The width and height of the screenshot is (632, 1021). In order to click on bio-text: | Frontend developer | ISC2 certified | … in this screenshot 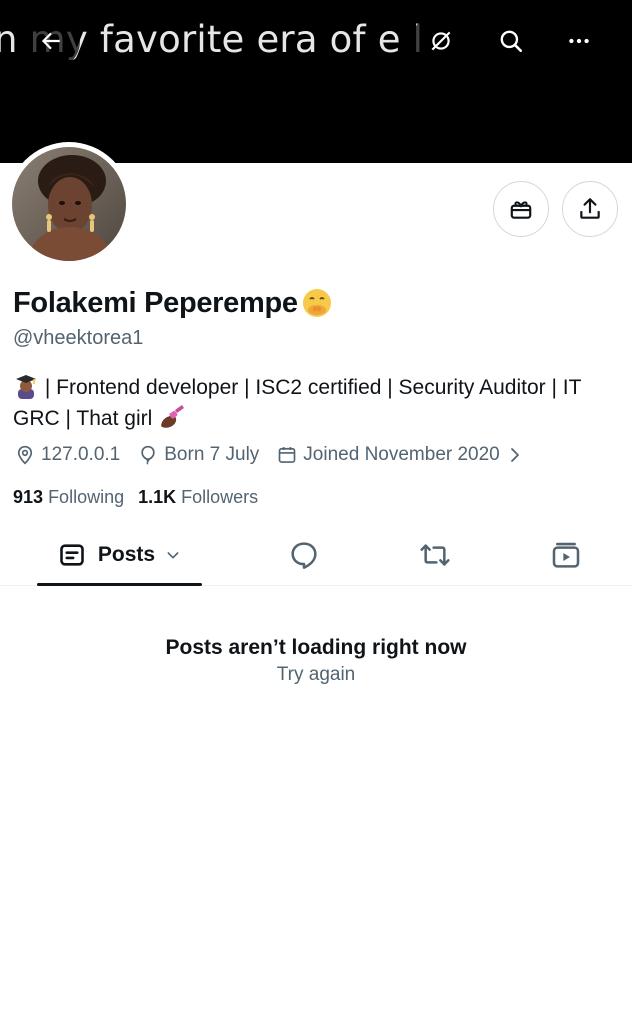, I will do `click(297, 403)`.